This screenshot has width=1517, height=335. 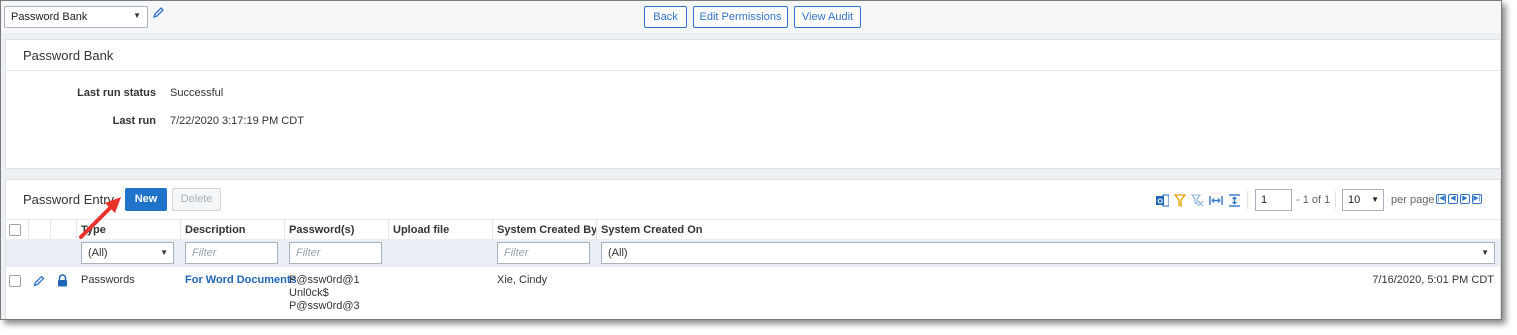 I want to click on select-all-checkbox, so click(x=15, y=230).